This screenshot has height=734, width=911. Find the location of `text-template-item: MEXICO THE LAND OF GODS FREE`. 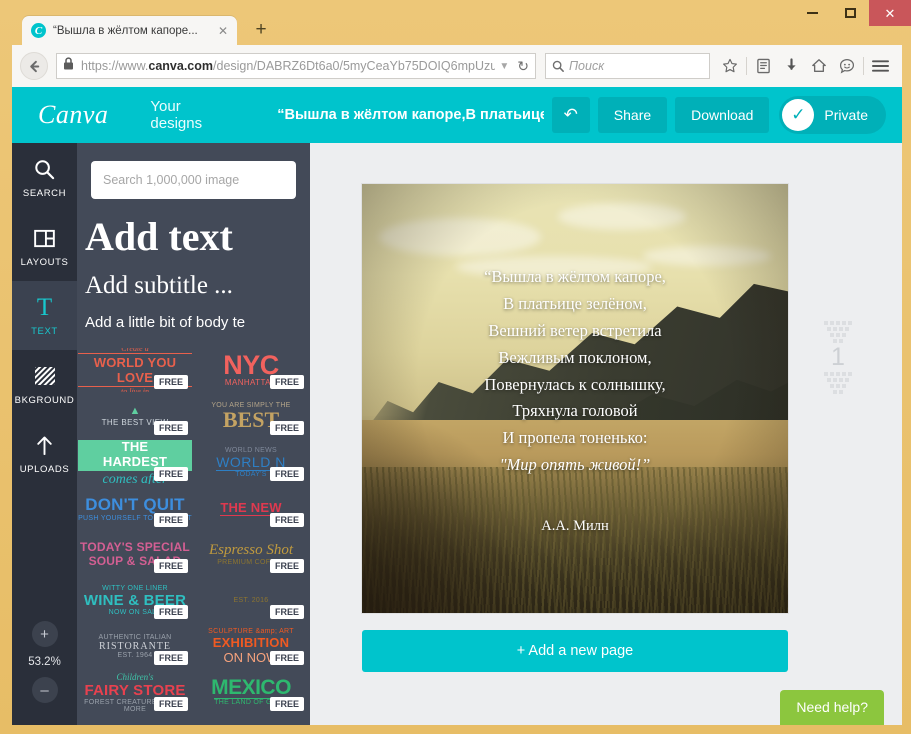

text-template-item: MEXICO THE LAND OF GODS FREE is located at coordinates (251, 692).